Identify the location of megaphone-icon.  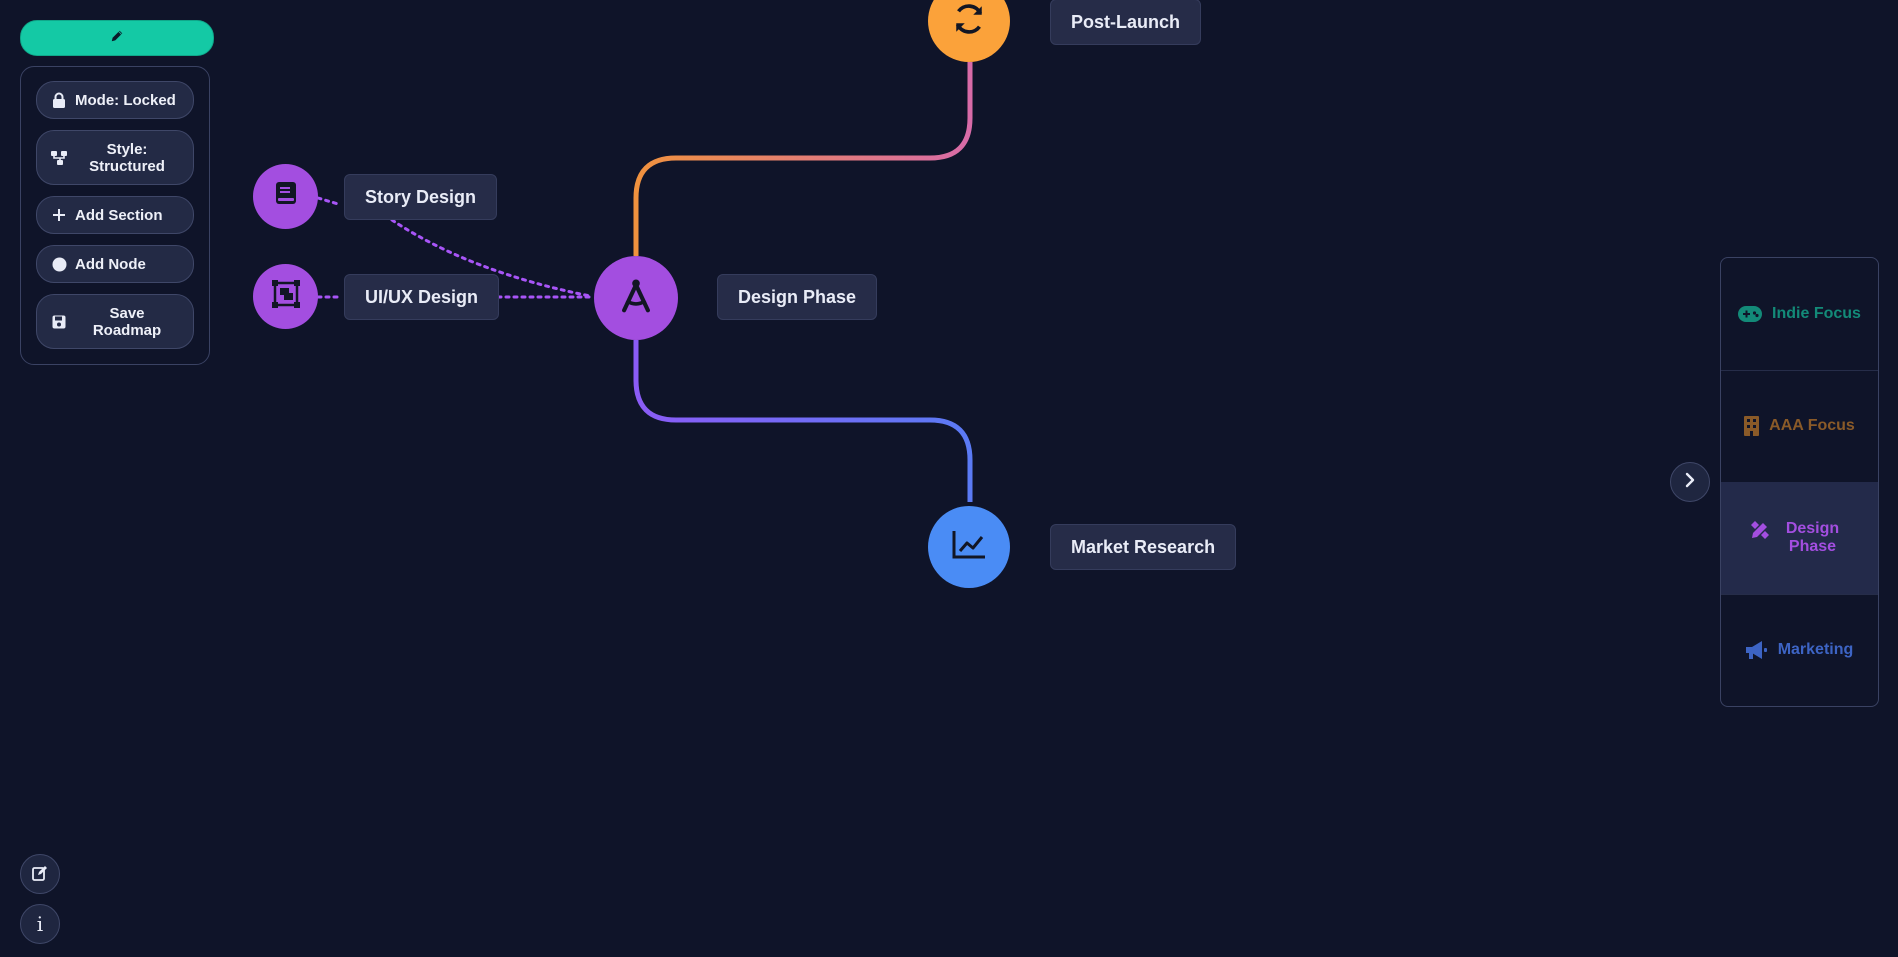
(1756, 650).